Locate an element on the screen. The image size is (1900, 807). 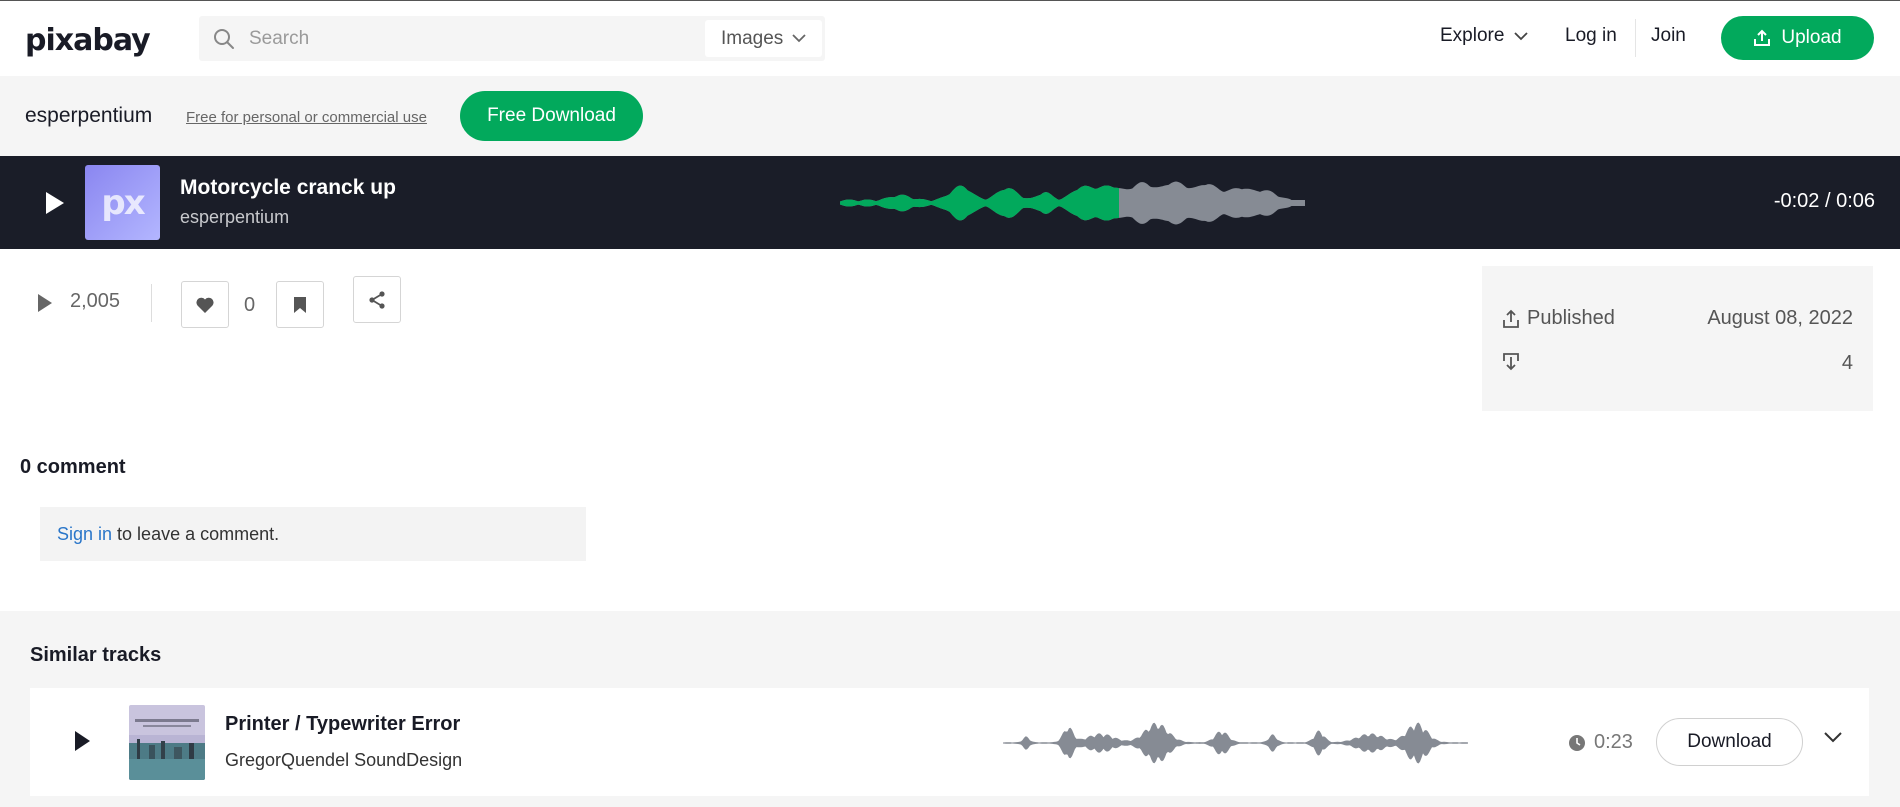
similar-tracks-heading: Similar tracks is located at coordinates (96, 655).